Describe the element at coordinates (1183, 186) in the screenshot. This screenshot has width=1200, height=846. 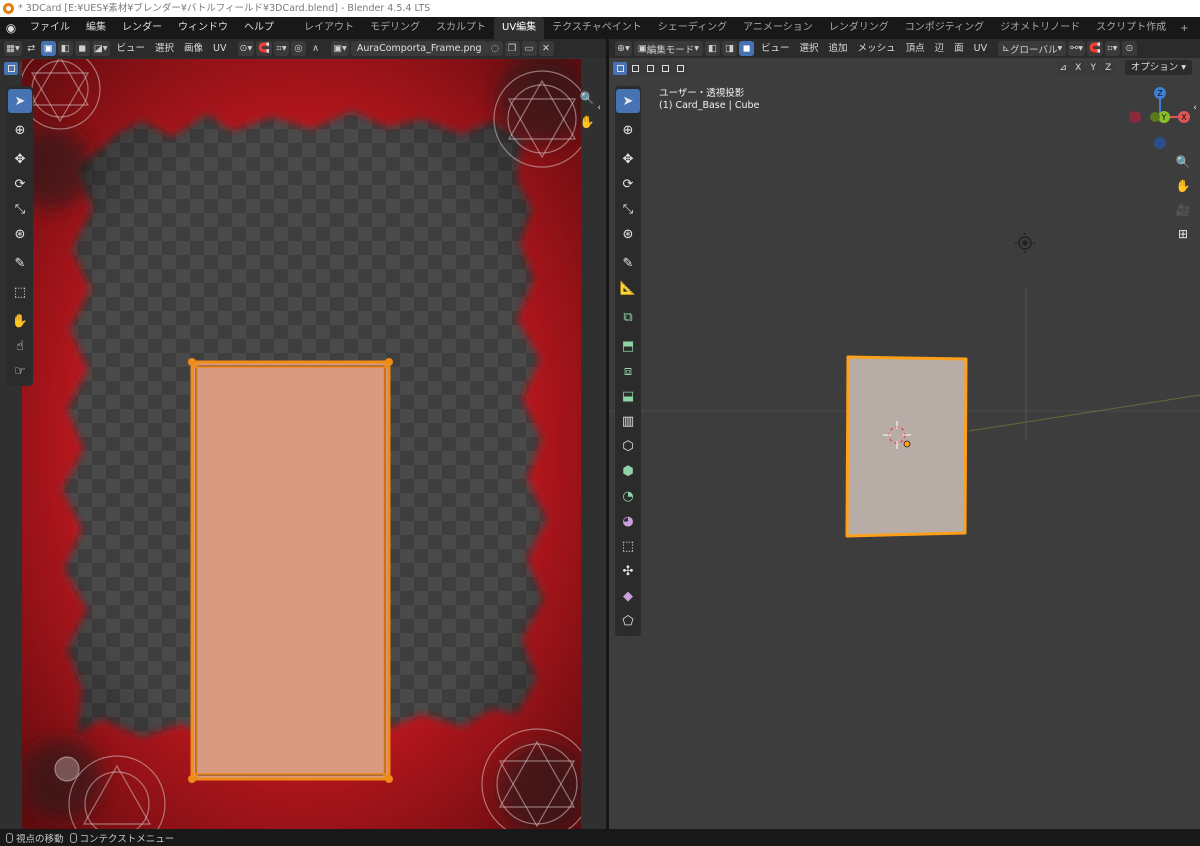
I see `vp-pan-hand-icon: ✋` at that location.